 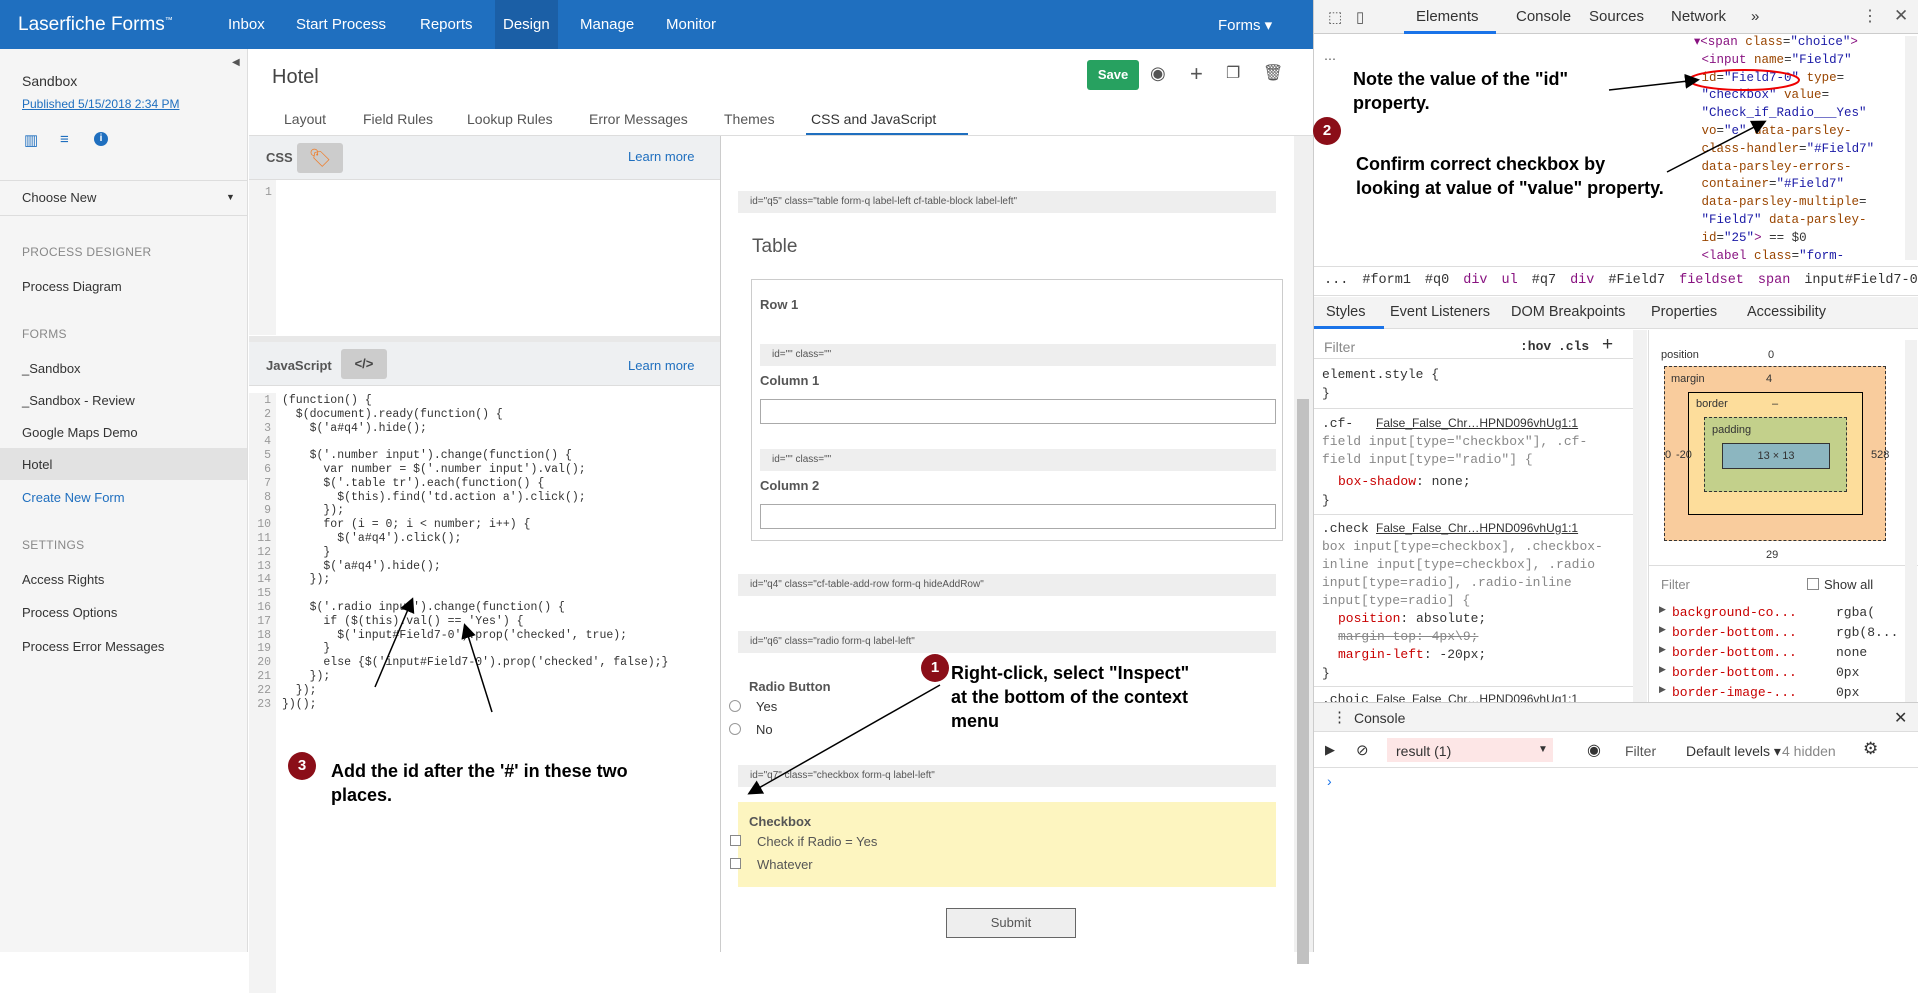 What do you see at coordinates (1424, 751) in the screenshot?
I see `context-selector-label: result (1)` at bounding box center [1424, 751].